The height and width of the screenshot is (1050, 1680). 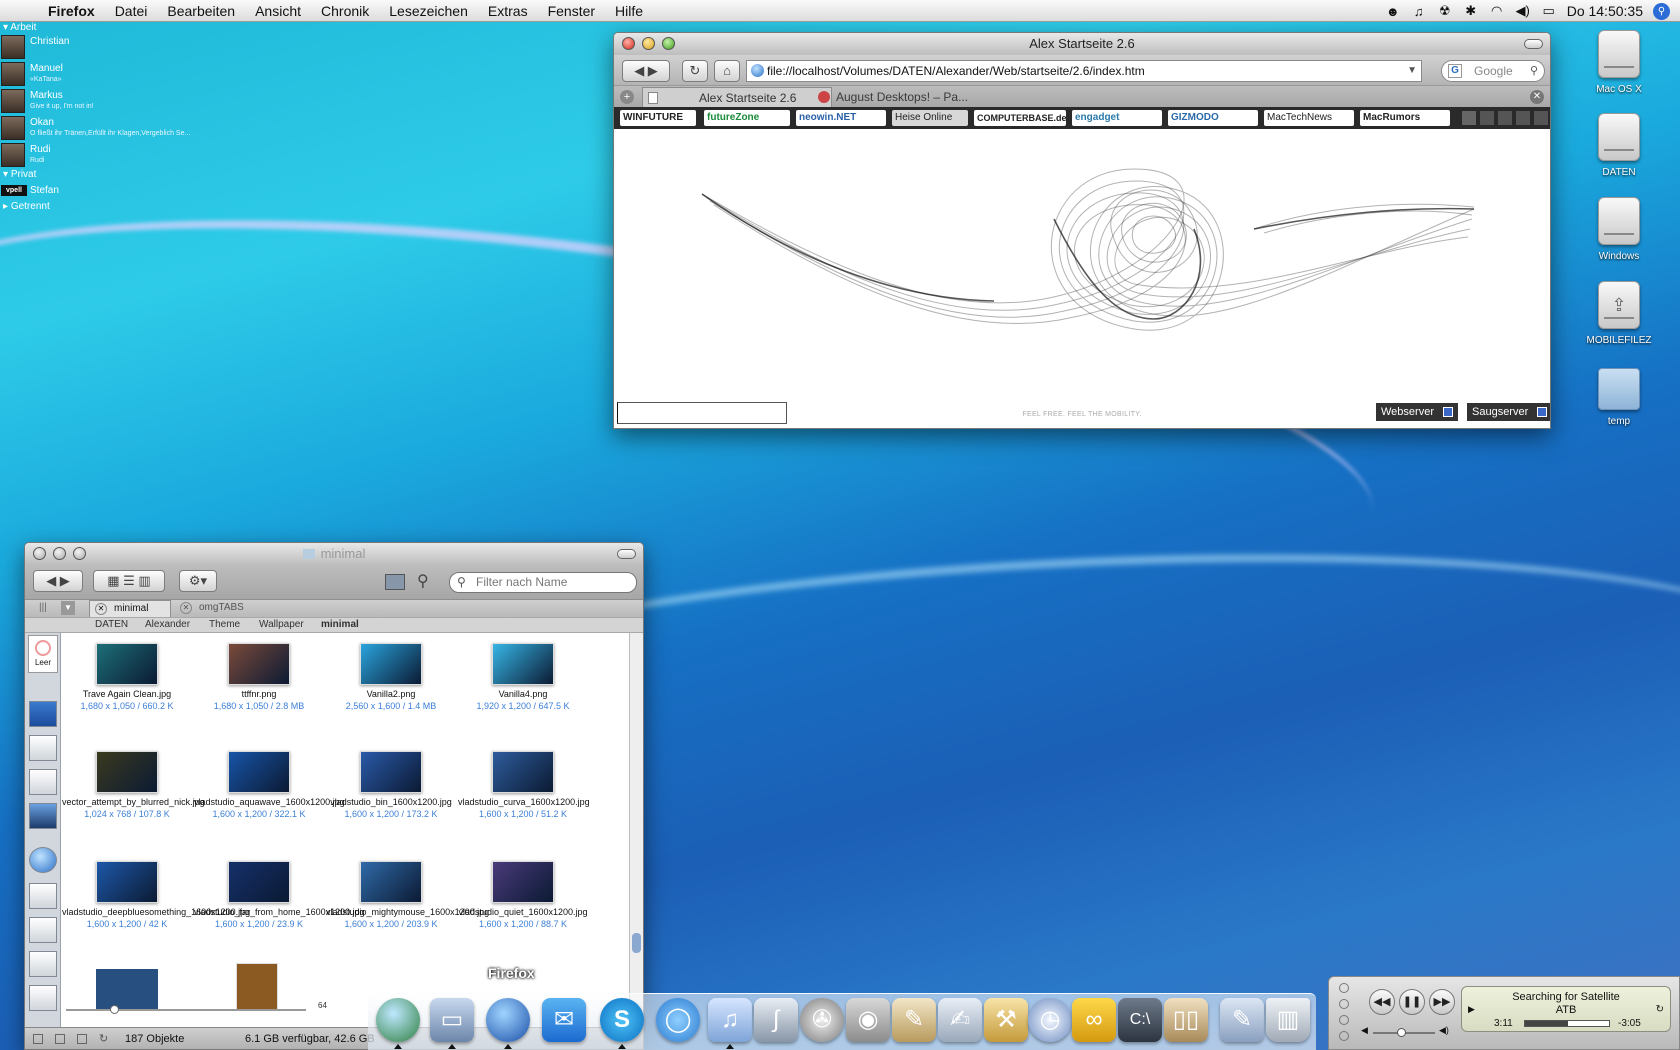 What do you see at coordinates (1309, 118) in the screenshot?
I see `bookmark-mactechnews: MacTechNews` at bounding box center [1309, 118].